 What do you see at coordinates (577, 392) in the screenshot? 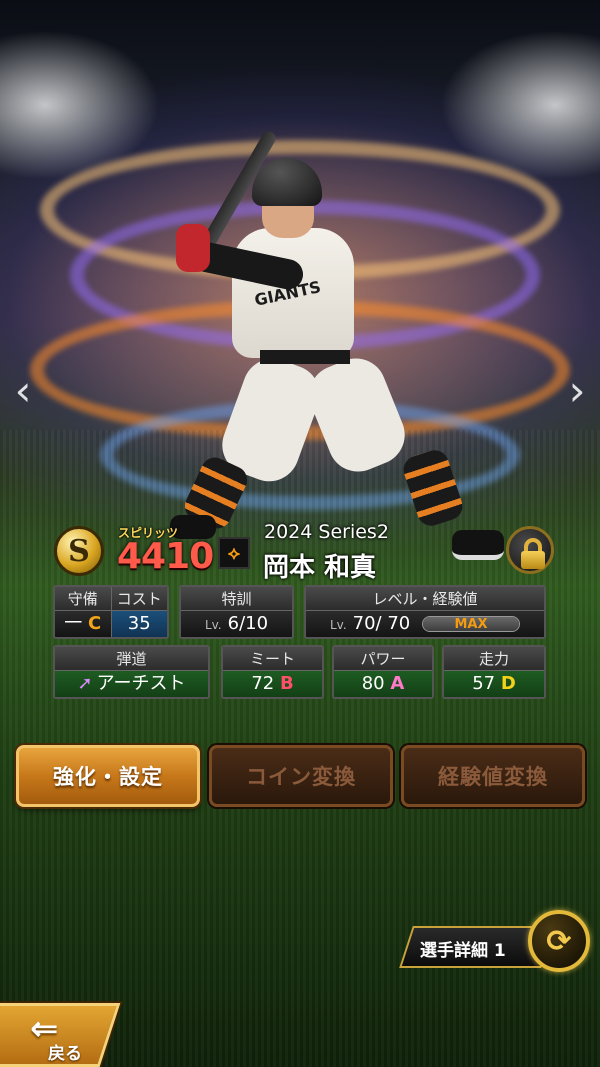
I see `next-player-arrow-icon: ›` at bounding box center [577, 392].